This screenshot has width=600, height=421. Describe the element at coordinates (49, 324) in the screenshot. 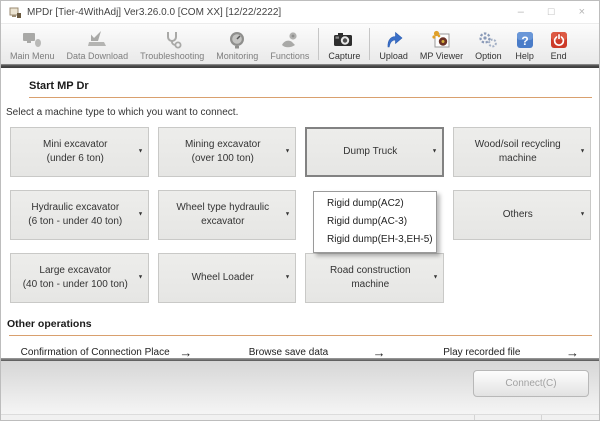

I see `other-operations-title: Other operations` at that location.